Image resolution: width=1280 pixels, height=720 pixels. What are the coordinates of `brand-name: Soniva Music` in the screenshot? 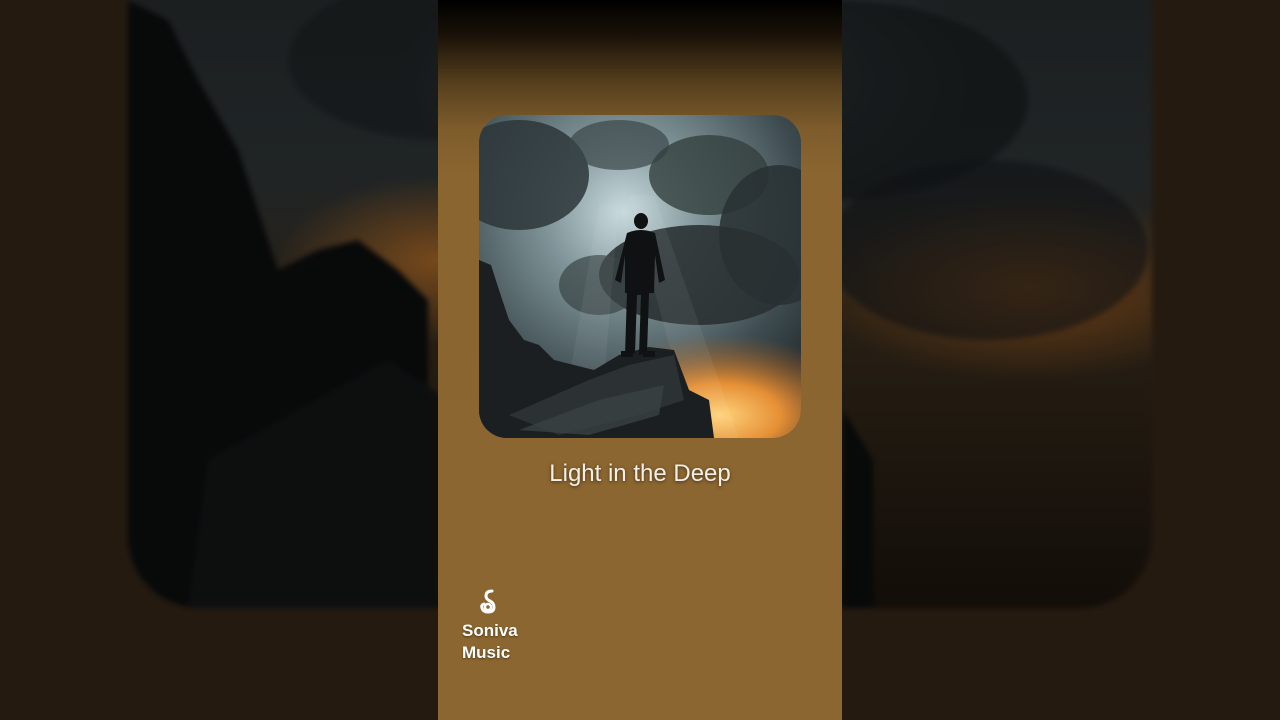 It's located at (490, 641).